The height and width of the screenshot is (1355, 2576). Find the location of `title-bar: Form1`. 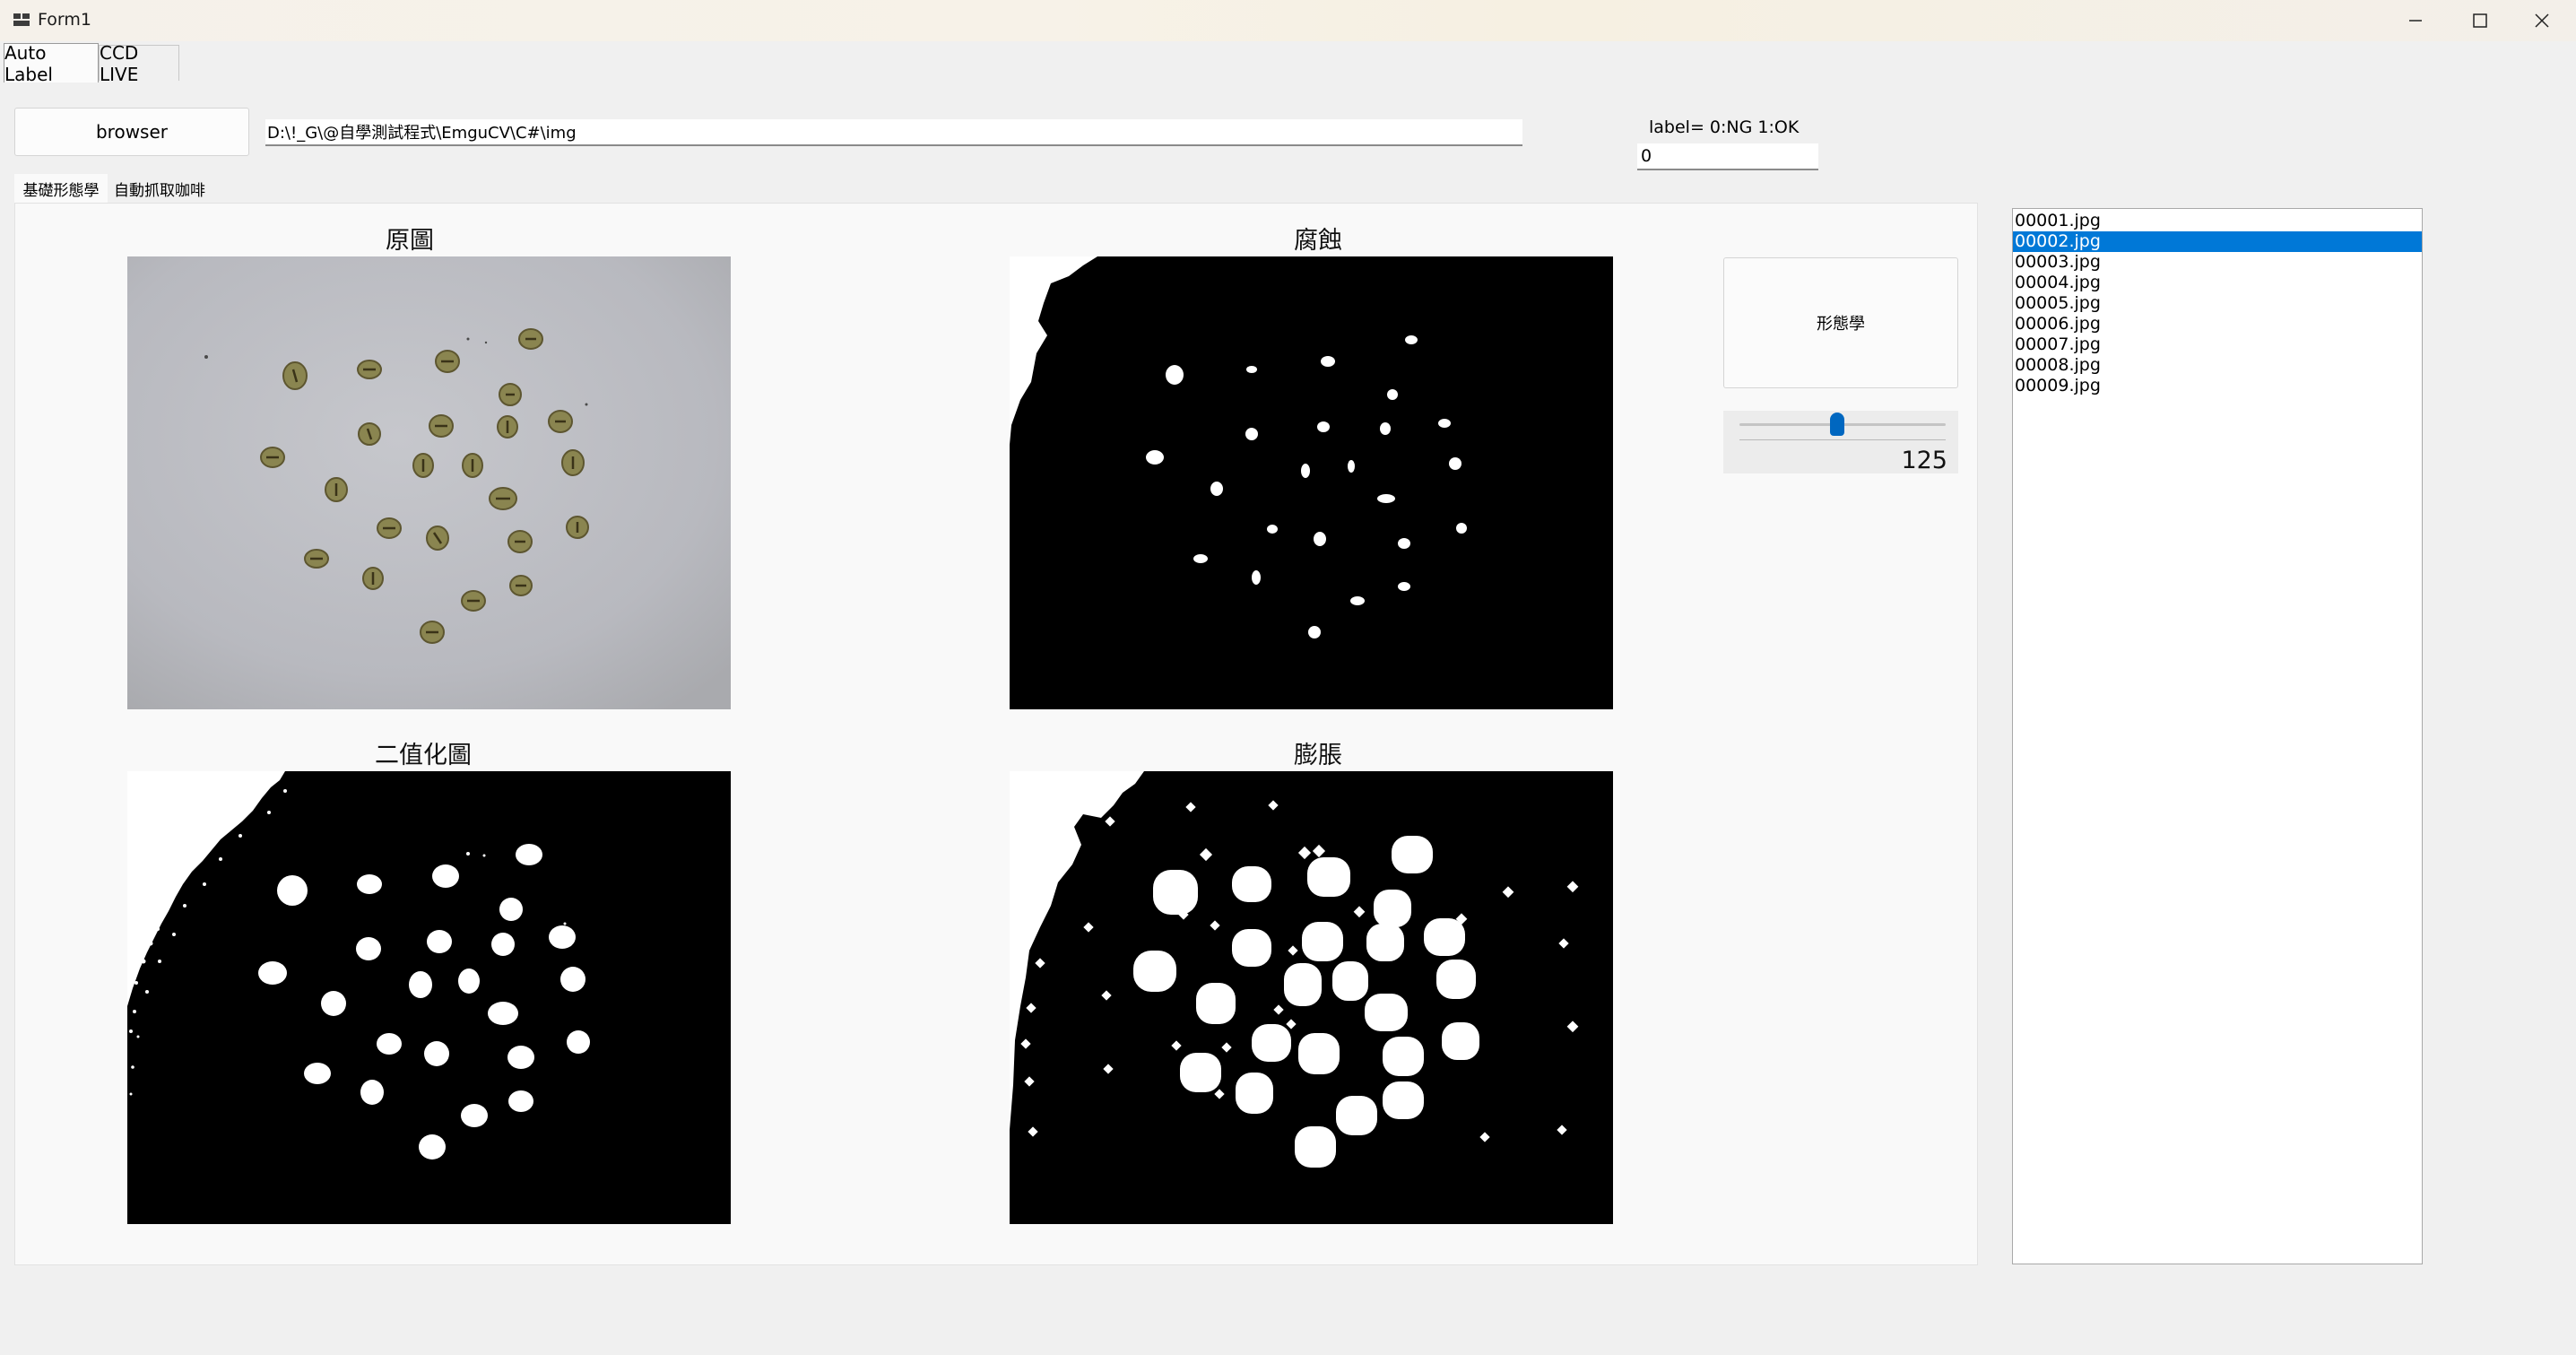

title-bar: Form1 is located at coordinates (1288, 20).